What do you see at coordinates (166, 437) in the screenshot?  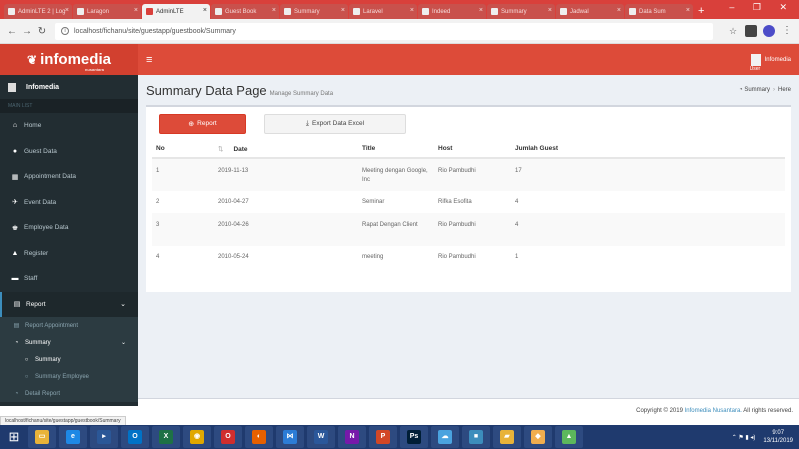 I see `taskbar-app: X` at bounding box center [166, 437].